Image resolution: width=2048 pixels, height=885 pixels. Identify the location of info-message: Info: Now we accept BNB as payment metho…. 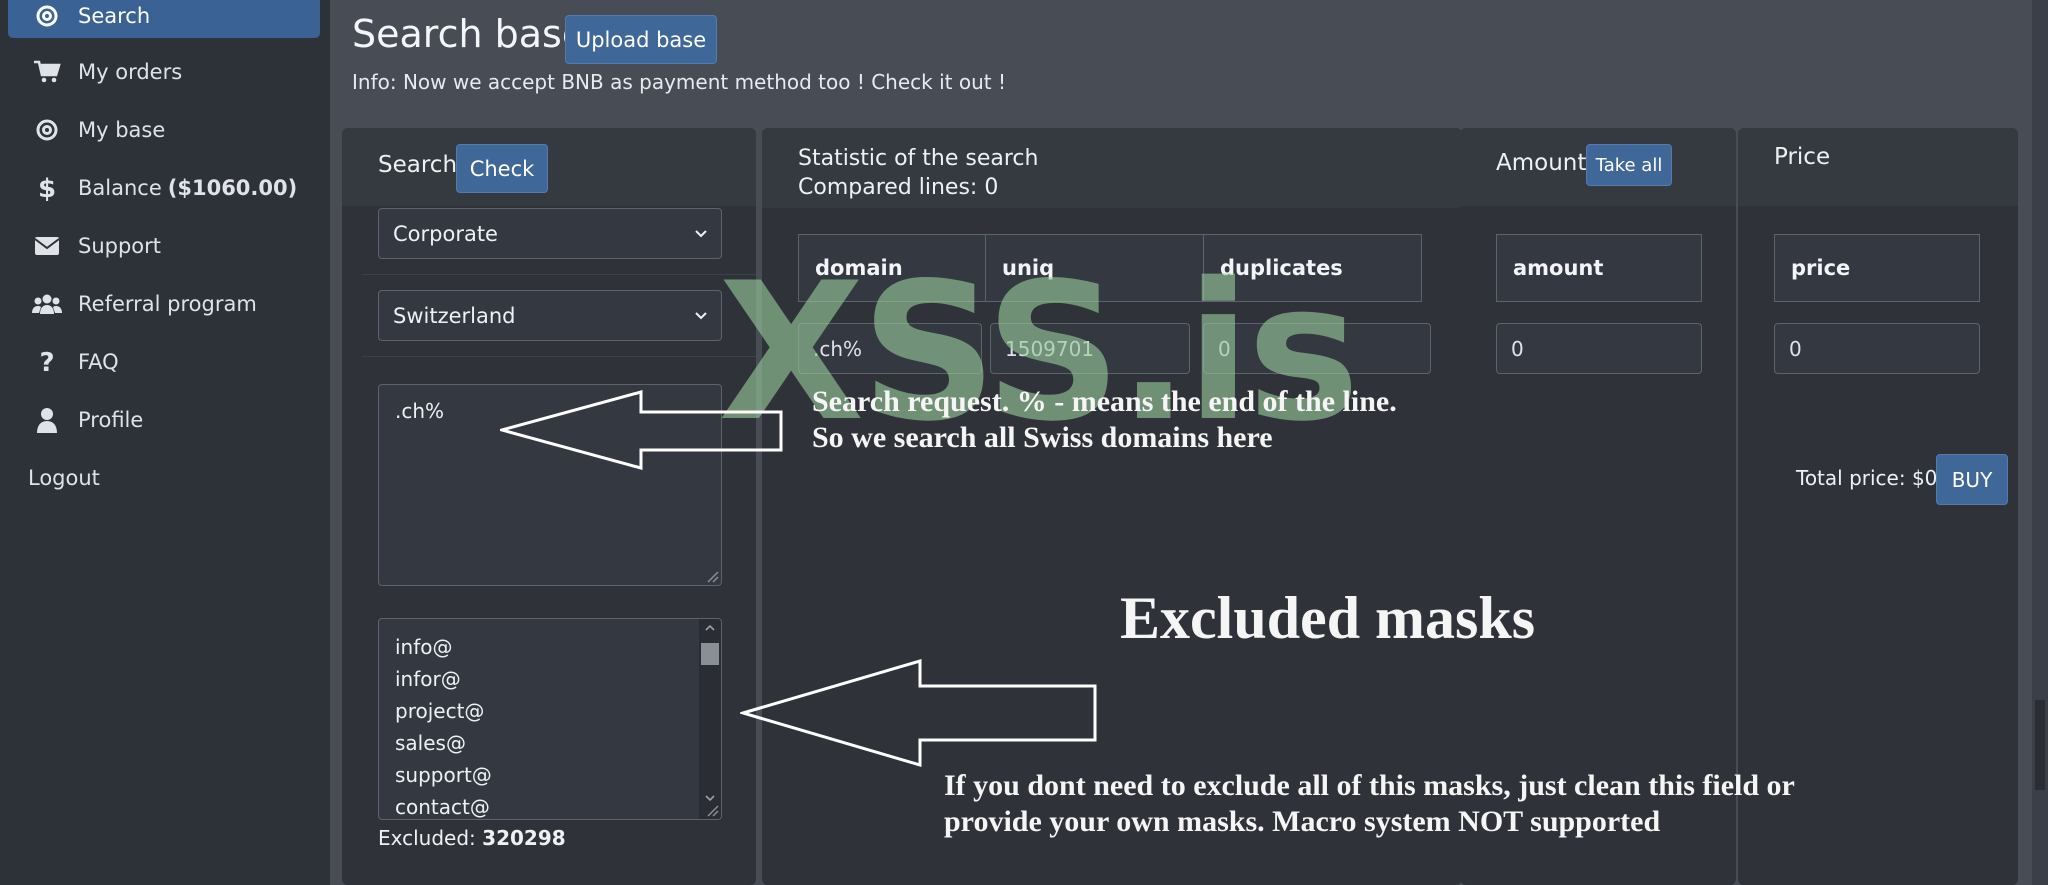
(679, 82).